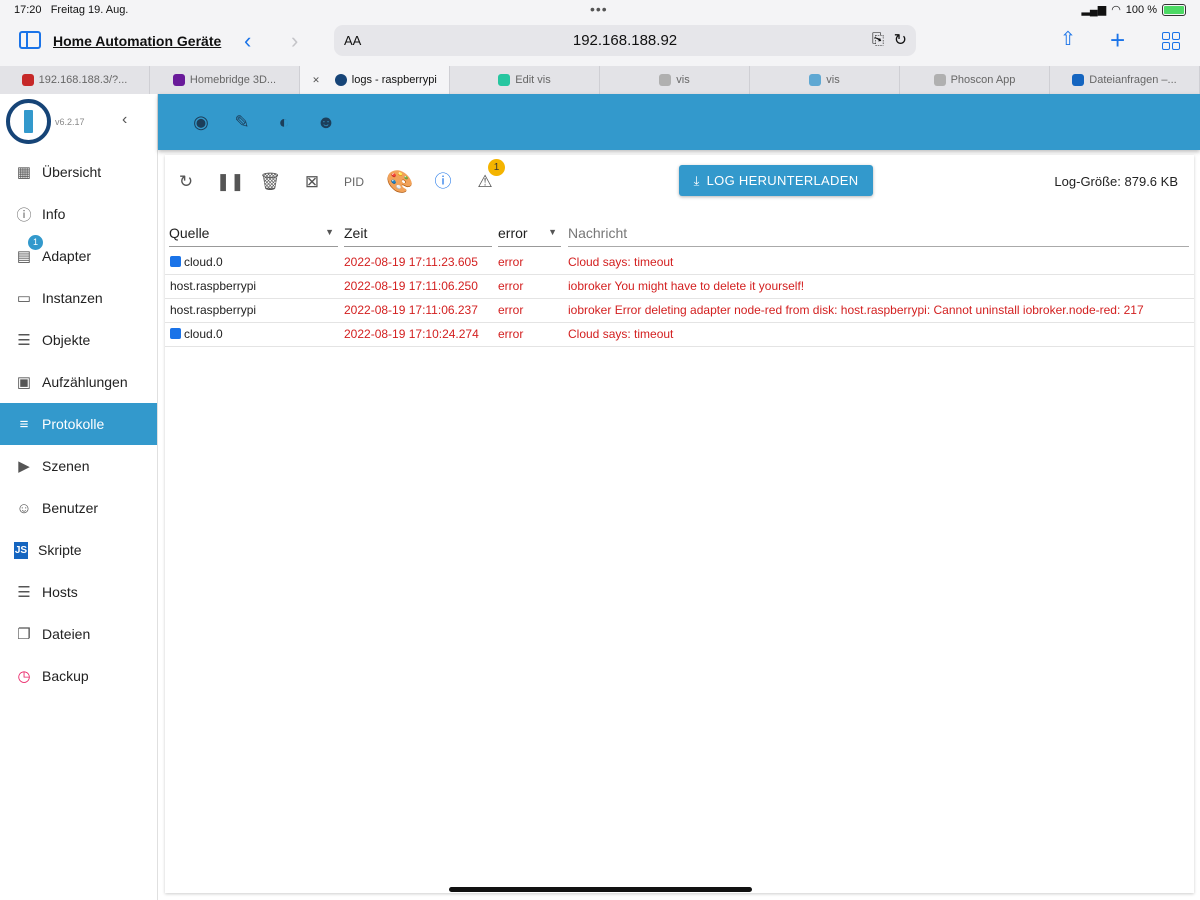  I want to click on sidebar-item-label: Benutzer, so click(70, 508).